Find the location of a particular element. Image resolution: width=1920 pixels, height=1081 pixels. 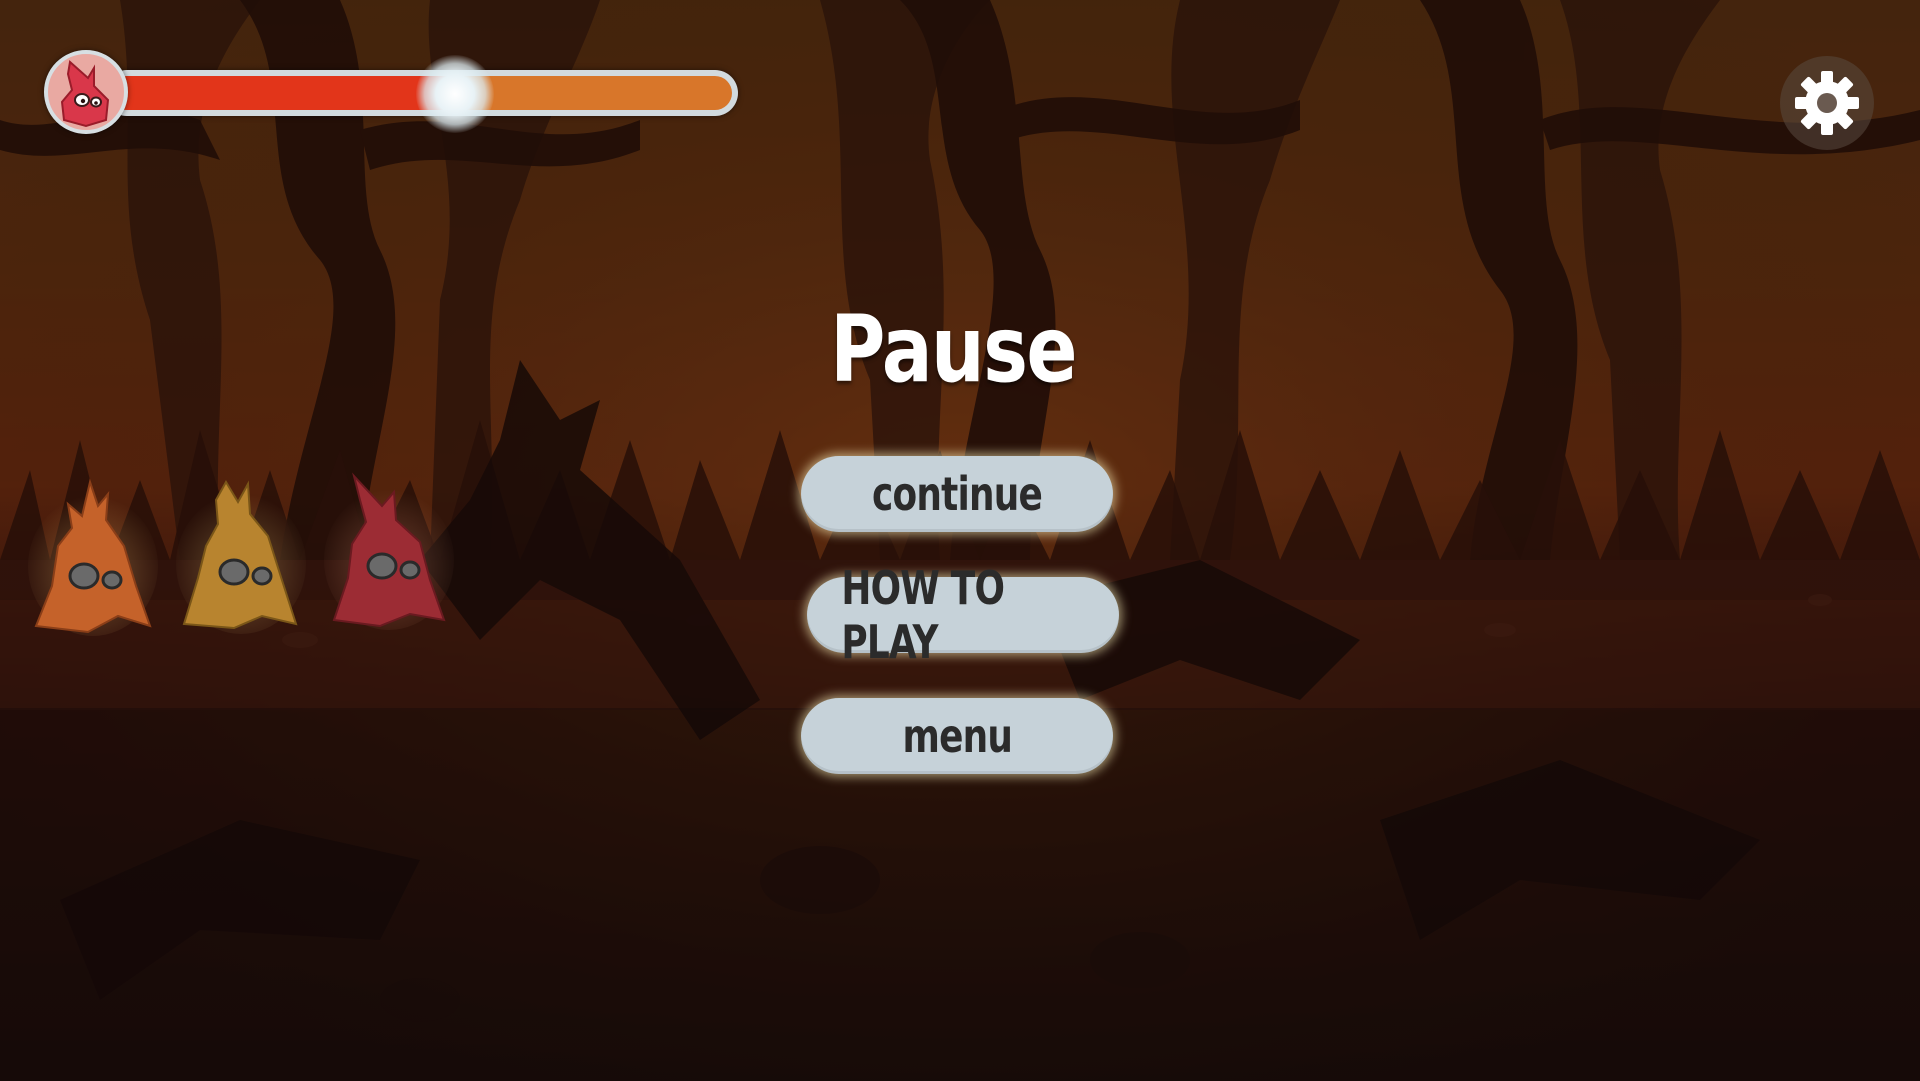

red-flame-creature is located at coordinates (389, 551).